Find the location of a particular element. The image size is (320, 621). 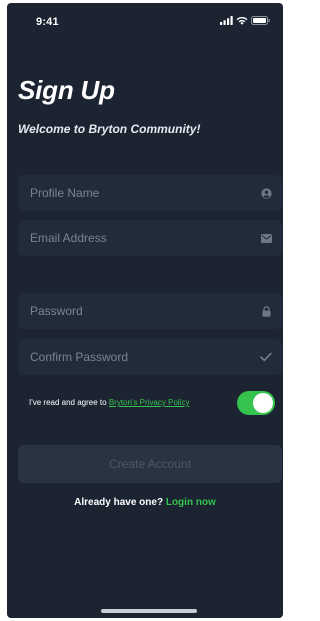

cellular-signal-icon is located at coordinates (226, 20).